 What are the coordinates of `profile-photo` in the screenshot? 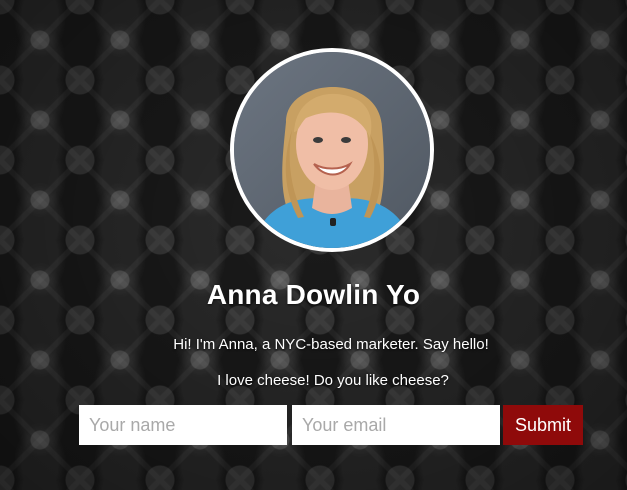 It's located at (332, 150).